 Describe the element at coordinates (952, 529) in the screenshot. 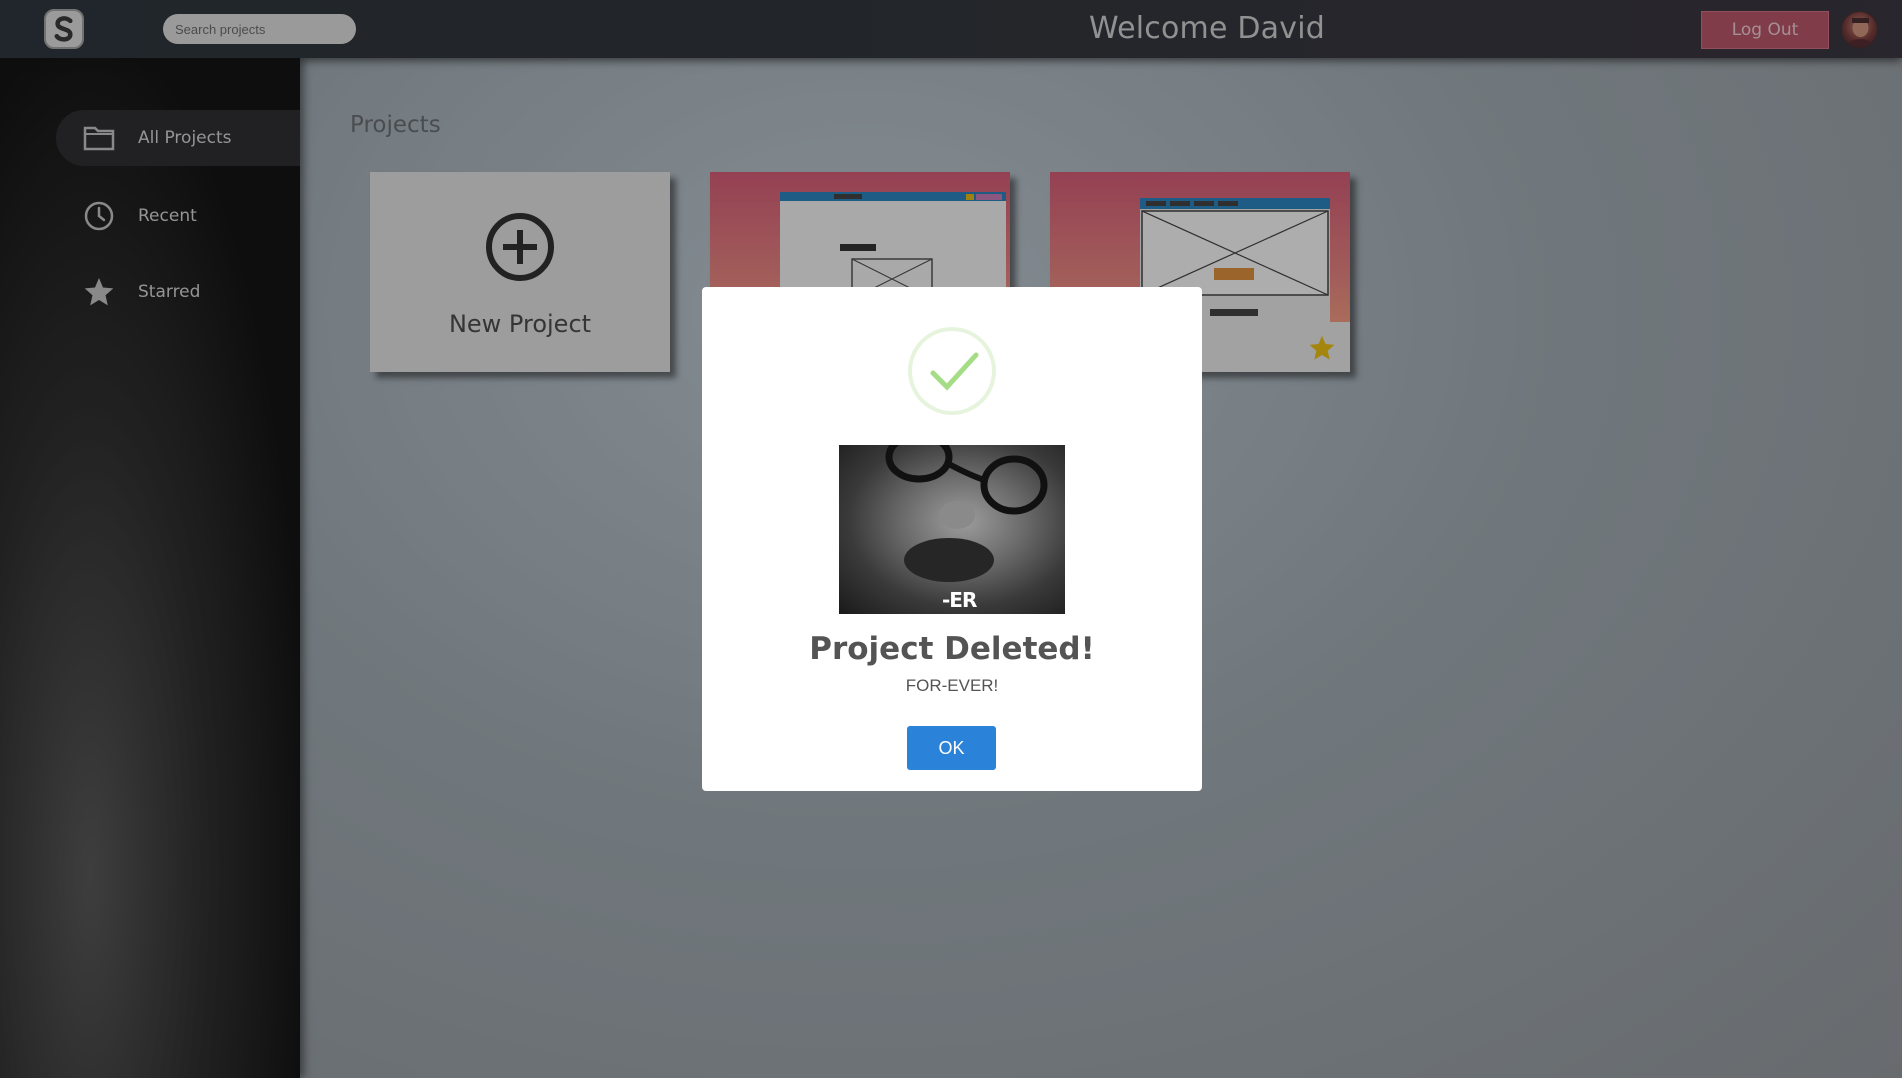

I see `meme-image: -ER` at that location.